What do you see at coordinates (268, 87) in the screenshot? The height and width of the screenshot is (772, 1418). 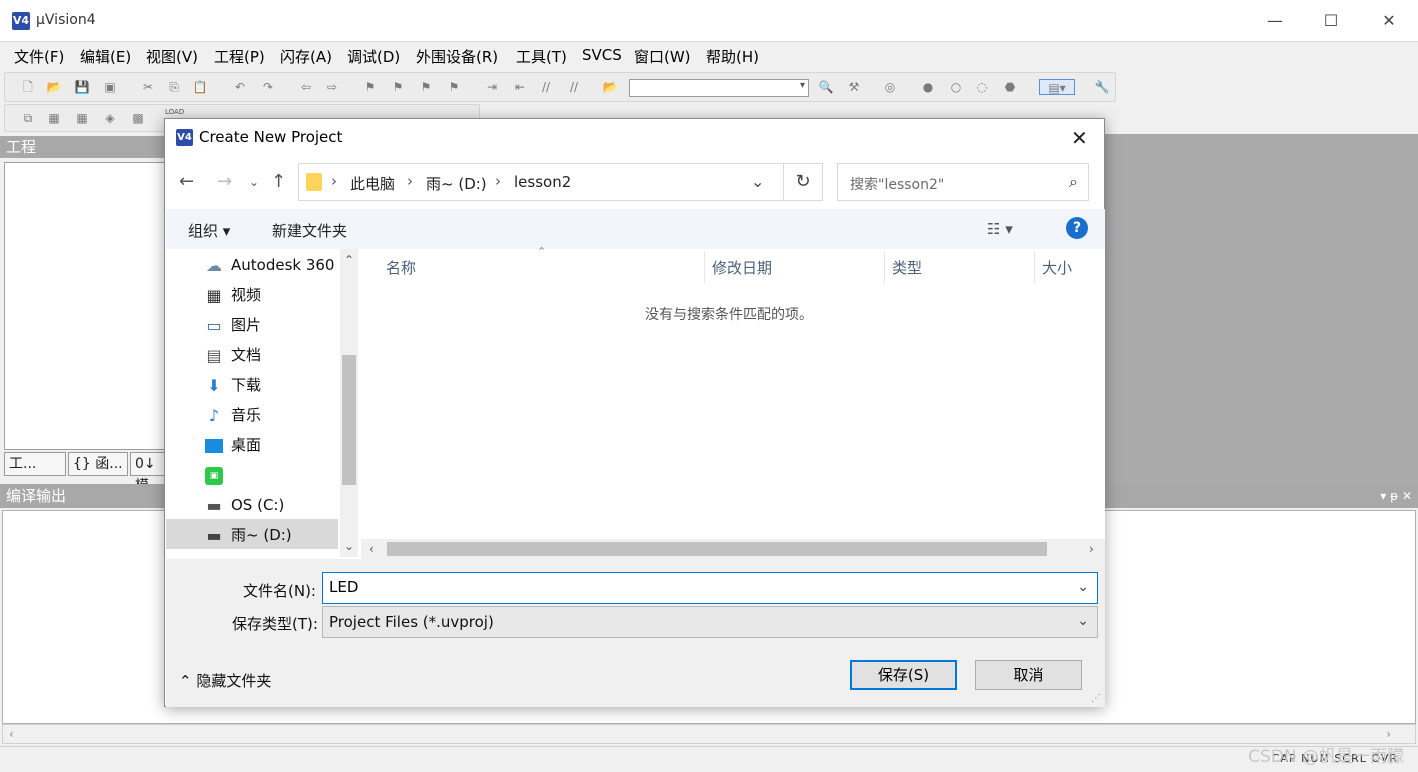 I see `redo-icon: ↷` at bounding box center [268, 87].